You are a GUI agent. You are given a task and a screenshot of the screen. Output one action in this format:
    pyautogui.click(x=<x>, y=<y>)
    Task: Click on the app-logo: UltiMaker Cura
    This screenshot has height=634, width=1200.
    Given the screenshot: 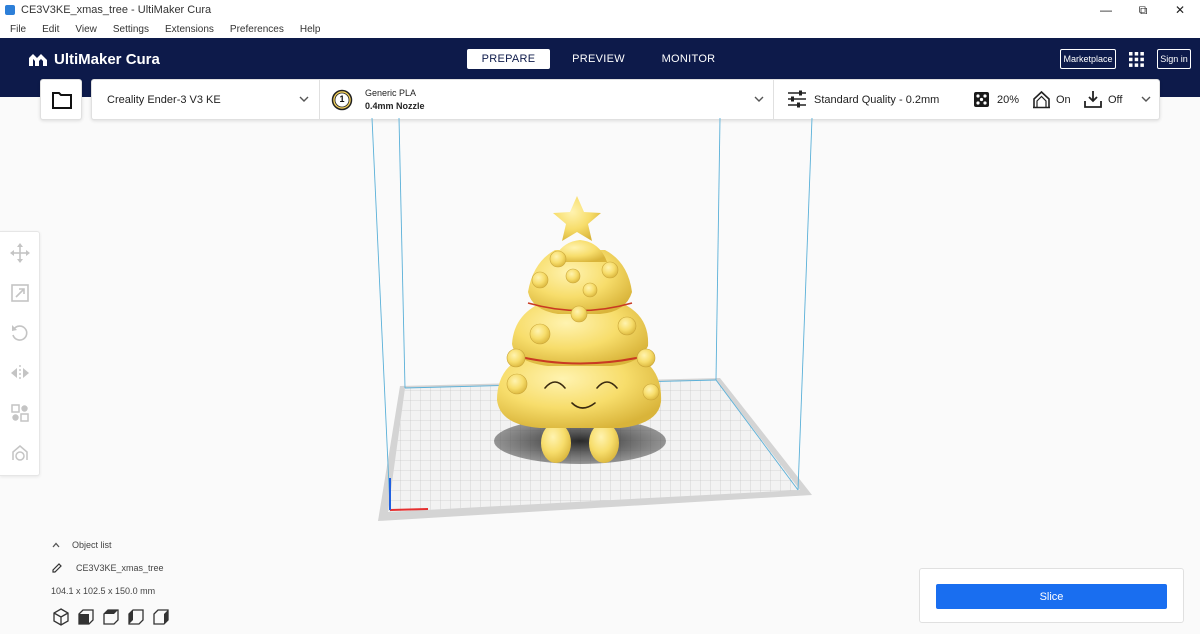 What is the action you would take?
    pyautogui.click(x=94, y=59)
    